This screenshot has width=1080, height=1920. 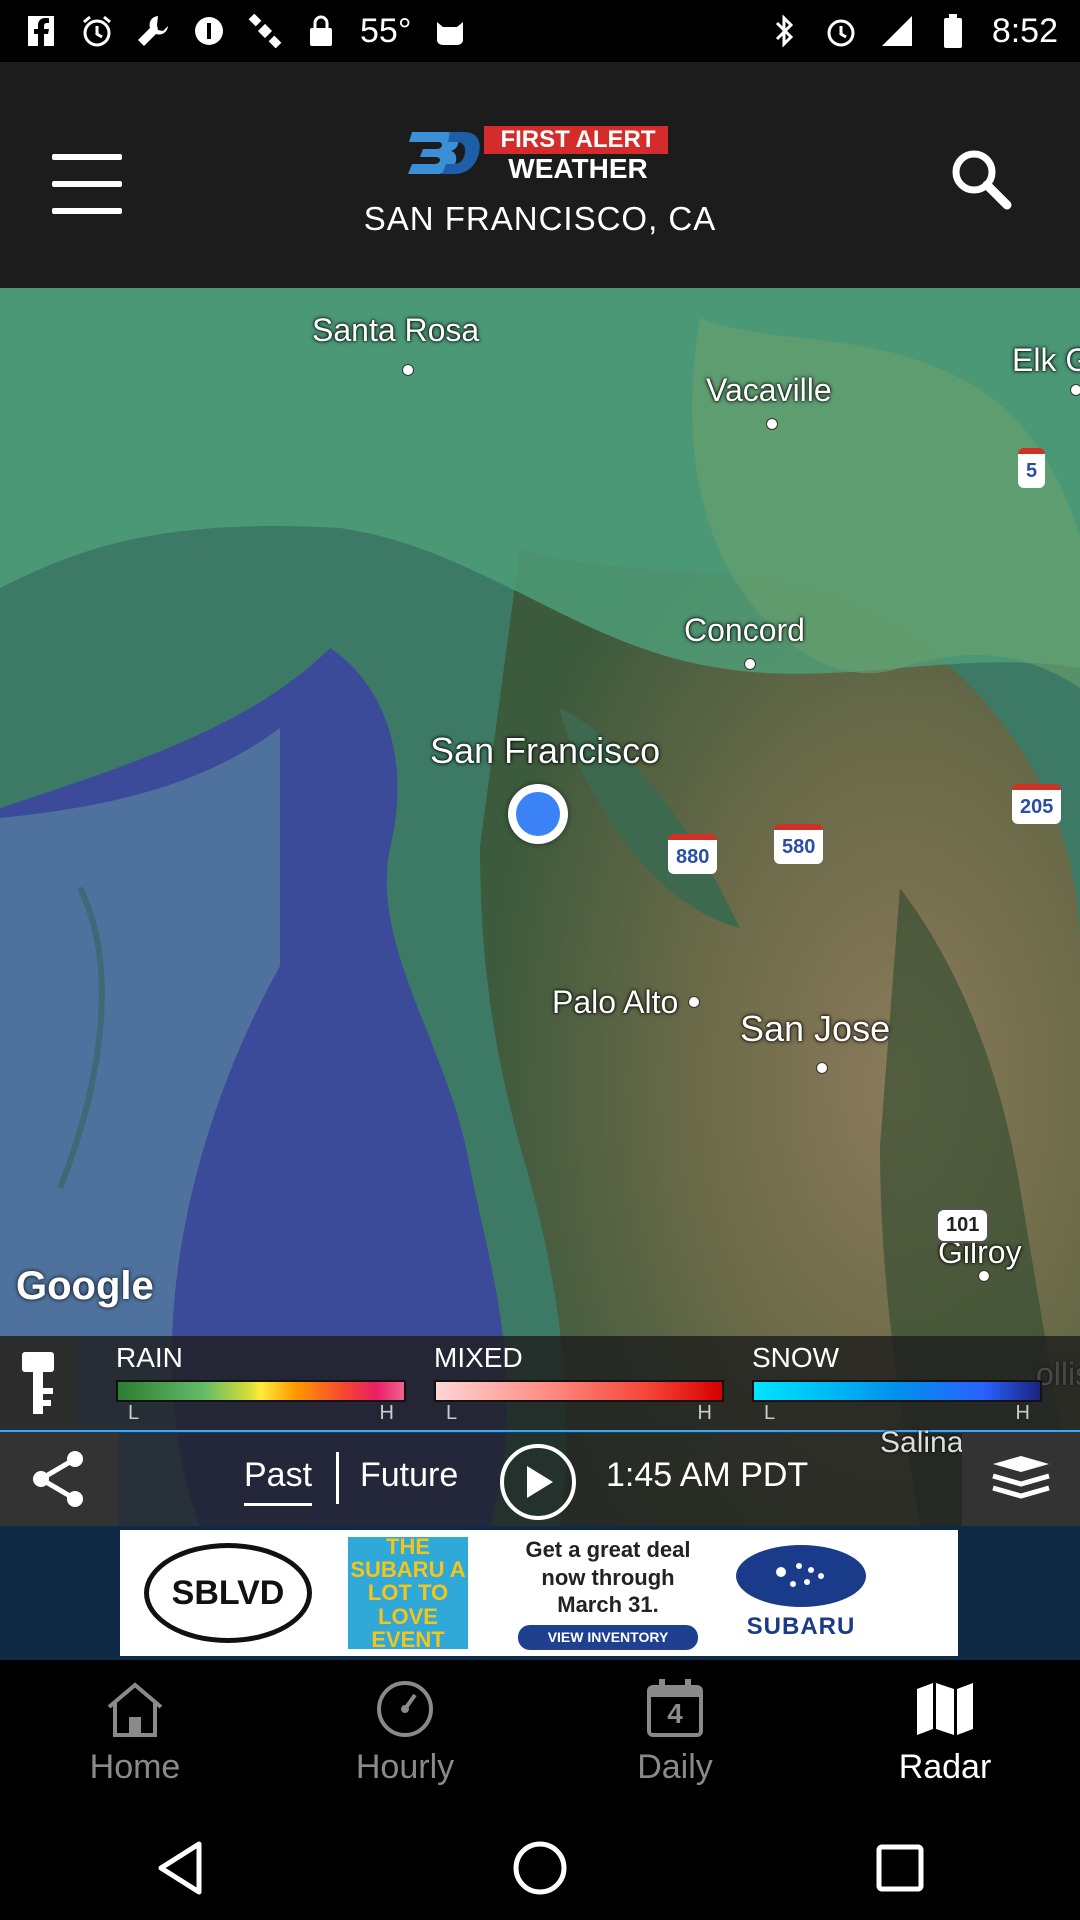 I want to click on nav-radar: Radar, so click(x=945, y=1738).